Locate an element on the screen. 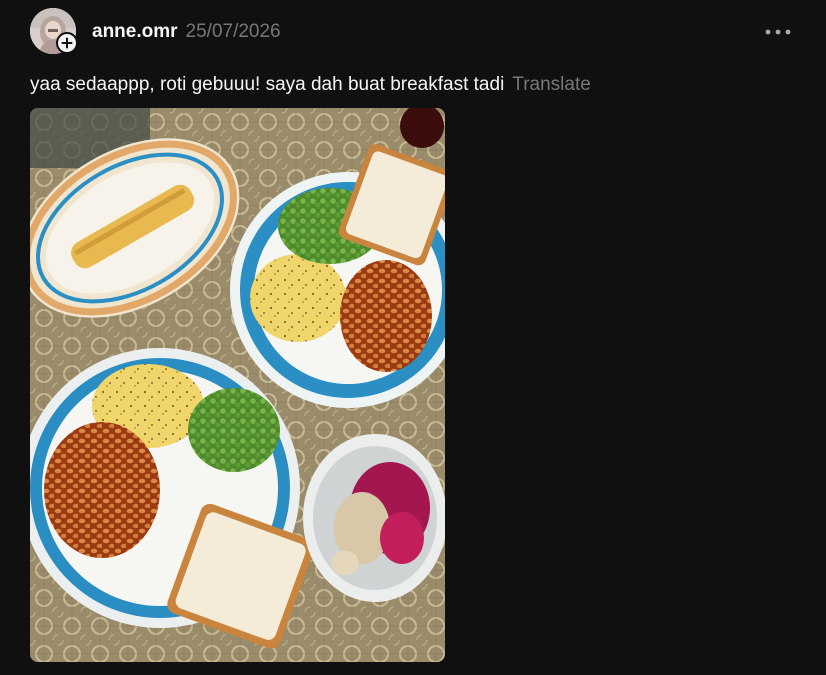 The image size is (826, 675). avatar-container is located at coordinates (54, 31).